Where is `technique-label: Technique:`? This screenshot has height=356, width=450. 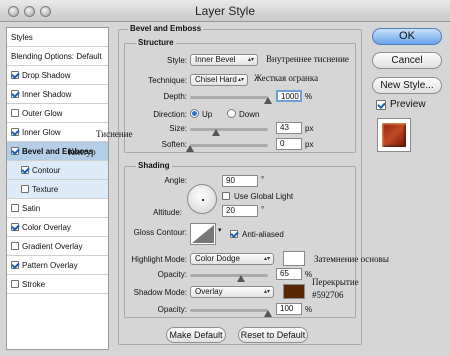
technique-label: Technique: is located at coordinates (167, 80).